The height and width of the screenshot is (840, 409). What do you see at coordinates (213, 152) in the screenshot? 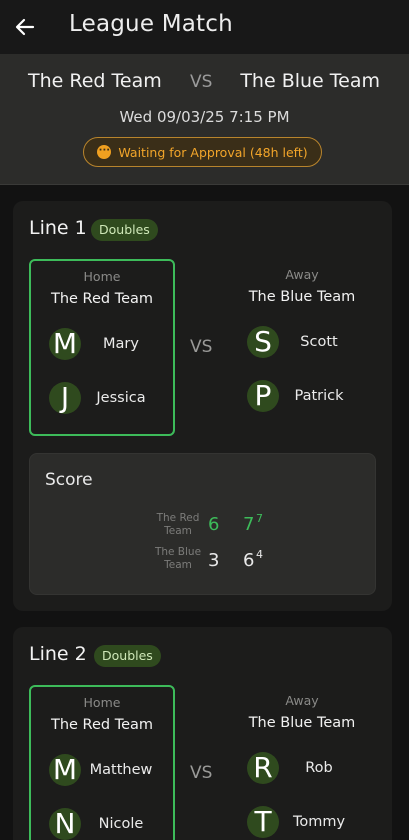
I see `status-text: Waiting for Approval (48h left)` at bounding box center [213, 152].